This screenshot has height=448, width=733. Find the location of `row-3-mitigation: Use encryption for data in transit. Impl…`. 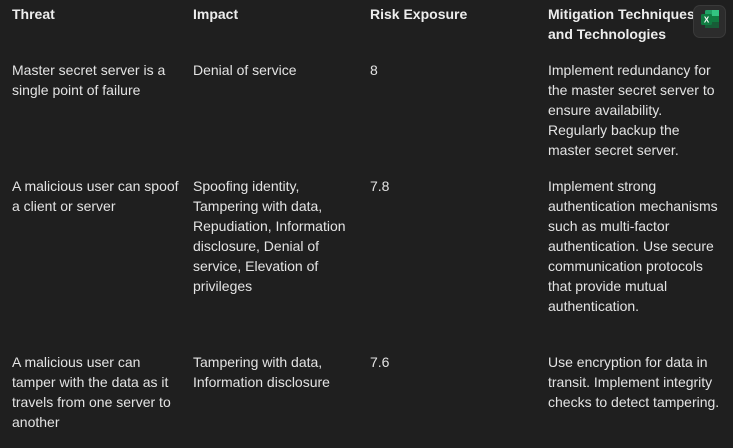

row-3-mitigation: Use encryption for data in transit. Impl… is located at coordinates (634, 382).